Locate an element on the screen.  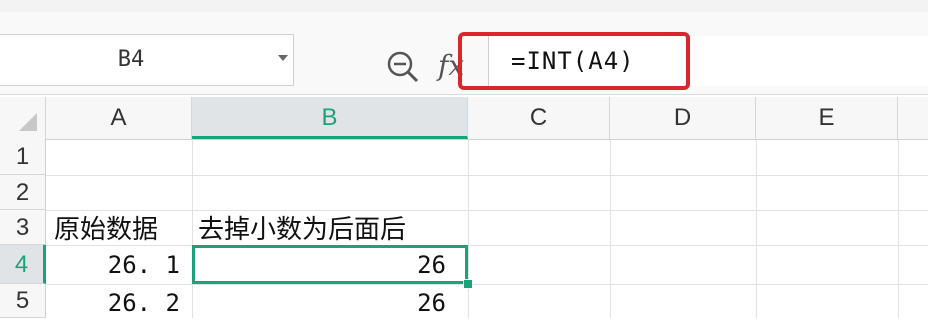
column-header-row: A B C D E is located at coordinates (464, 118).